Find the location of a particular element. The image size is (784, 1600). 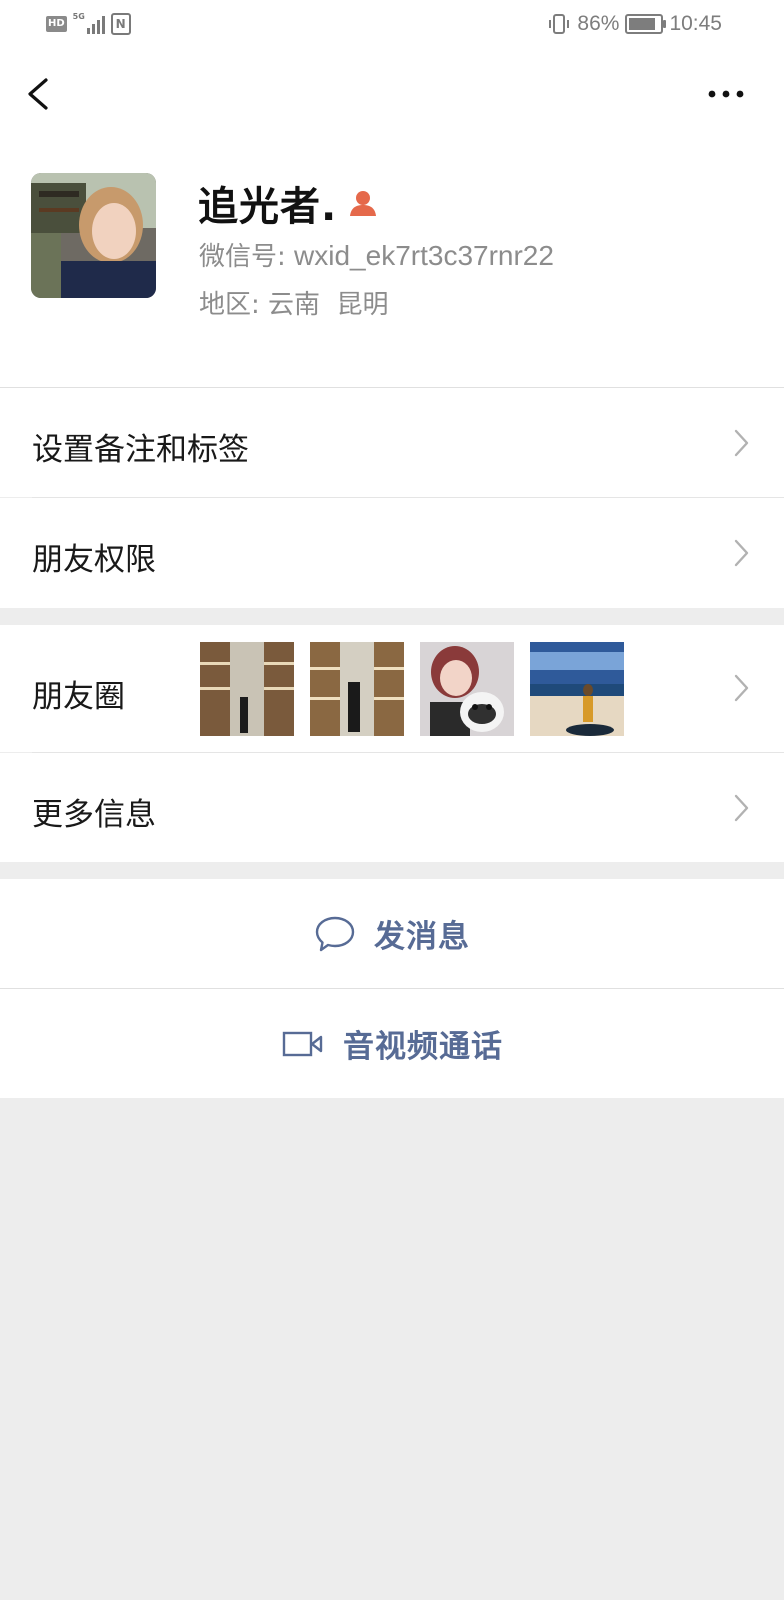

more-dots-icon is located at coordinates (726, 94).